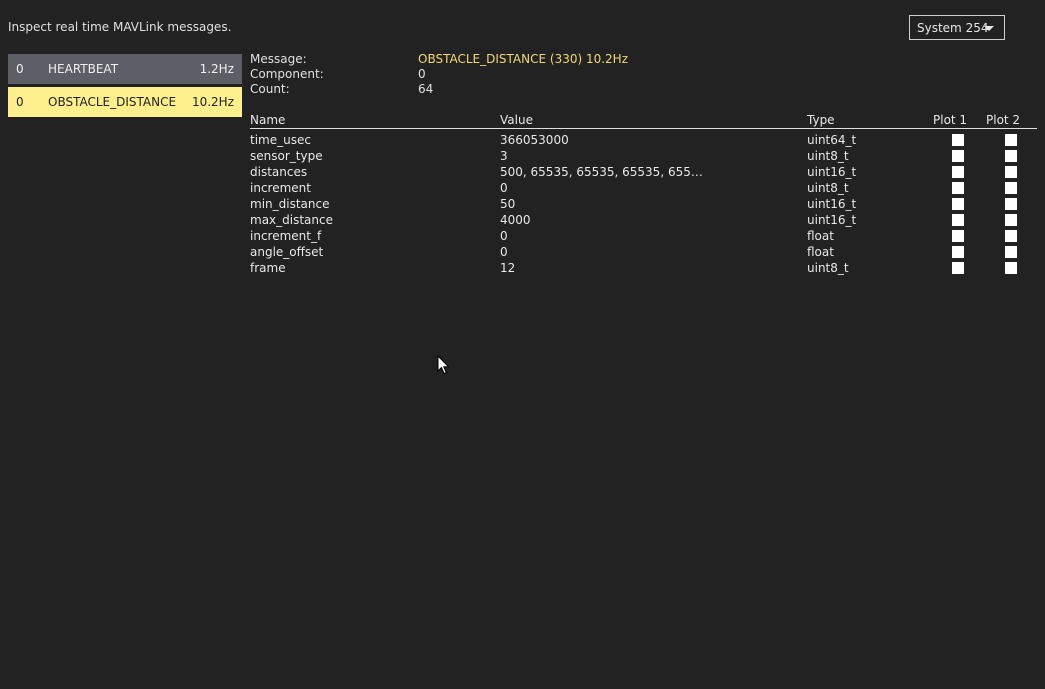  I want to click on message-name: OBSTACLE_DISTANCE, so click(112, 102).